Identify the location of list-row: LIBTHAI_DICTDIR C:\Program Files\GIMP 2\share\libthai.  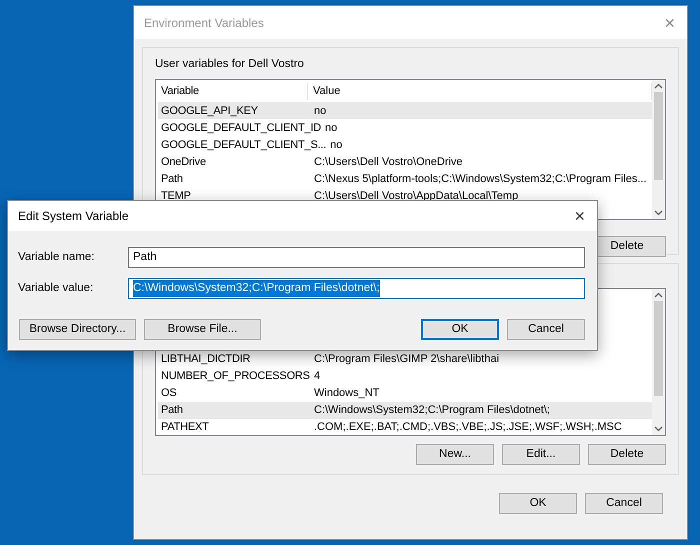
(405, 359).